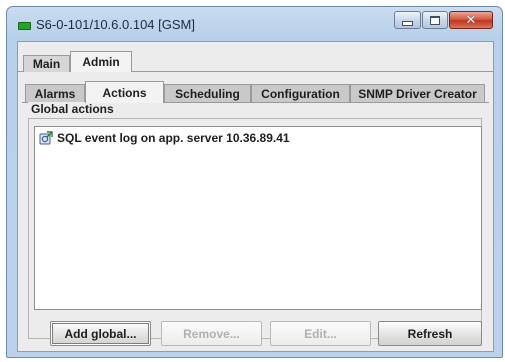 The width and height of the screenshot is (505, 362). I want to click on tab-admin: Admin, so click(101, 61).